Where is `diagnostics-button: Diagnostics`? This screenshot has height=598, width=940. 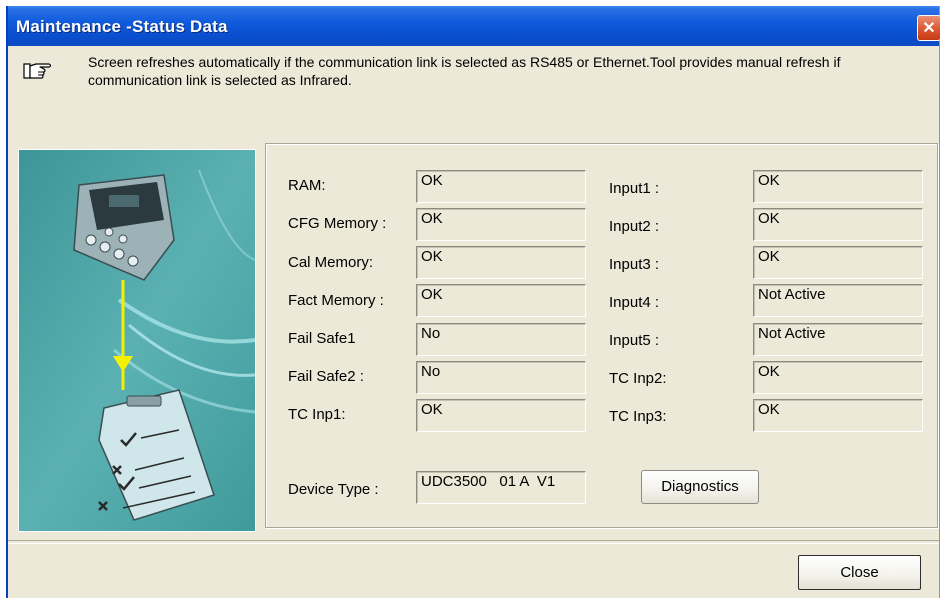 diagnostics-button: Diagnostics is located at coordinates (700, 487).